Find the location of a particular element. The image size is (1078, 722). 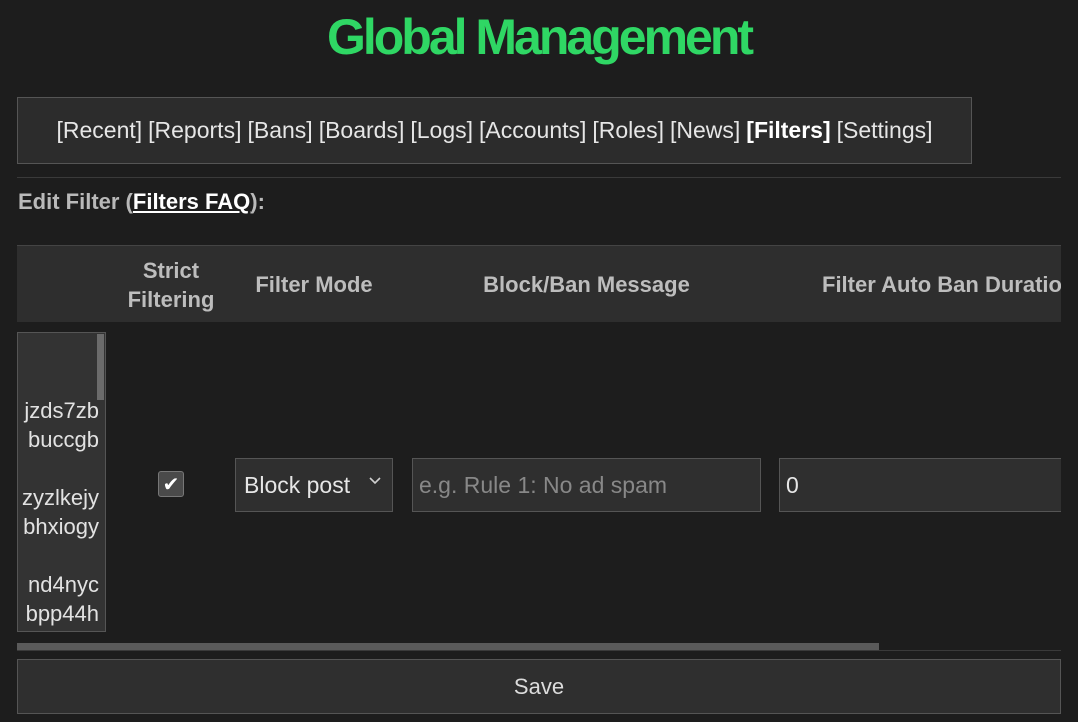

filter-mode-value: Block post is located at coordinates (297, 484).